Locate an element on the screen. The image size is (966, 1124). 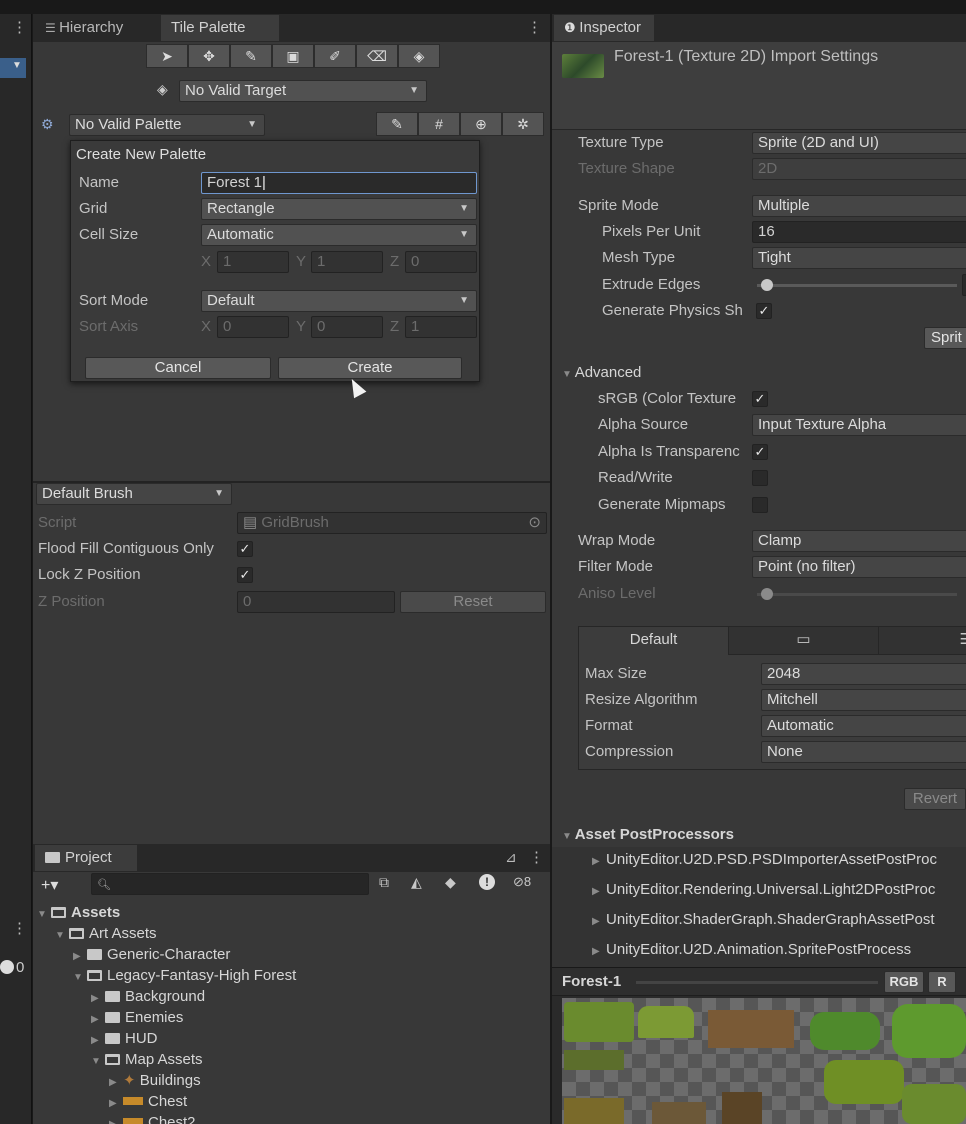
project-tree-item: ▶ Background is located at coordinates (148, 996).